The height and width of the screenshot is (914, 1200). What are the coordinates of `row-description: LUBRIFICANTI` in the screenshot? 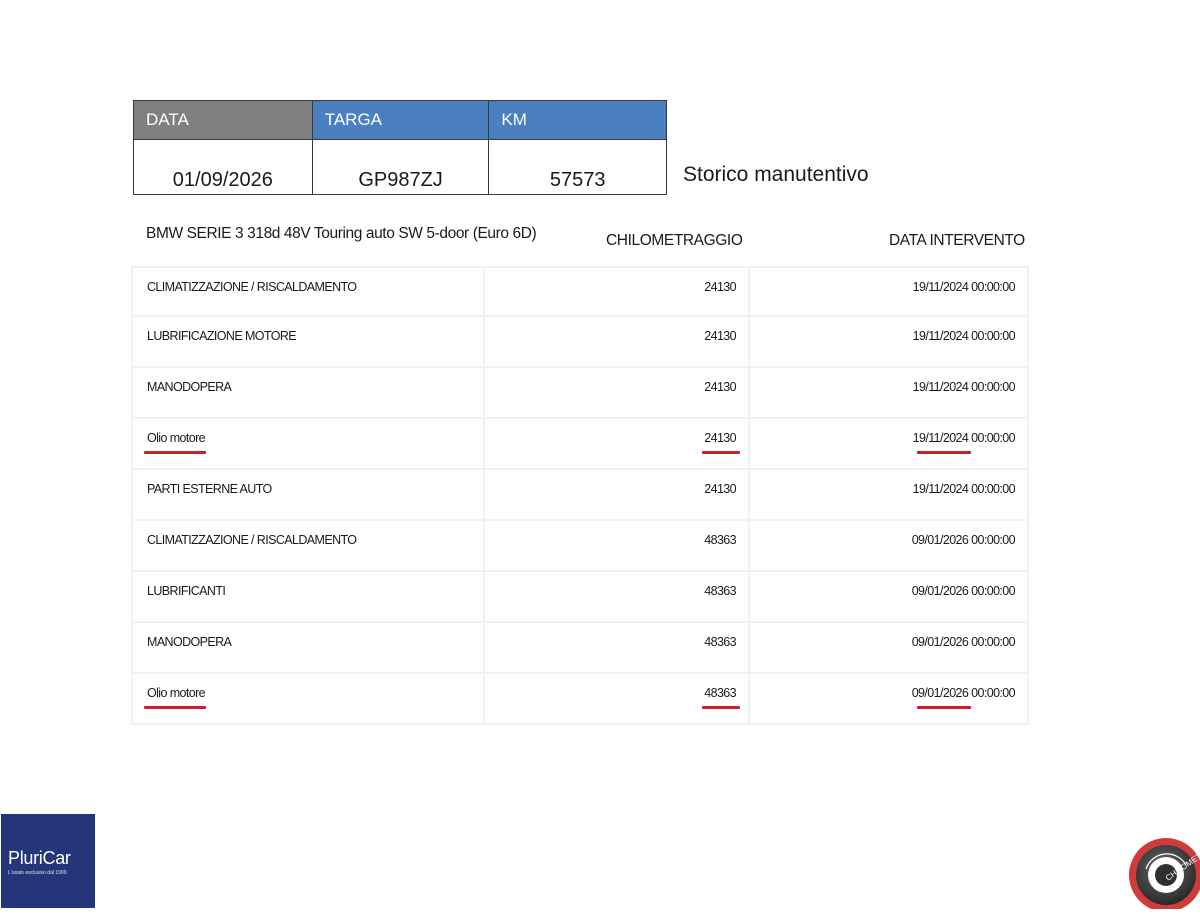 It's located at (308, 596).